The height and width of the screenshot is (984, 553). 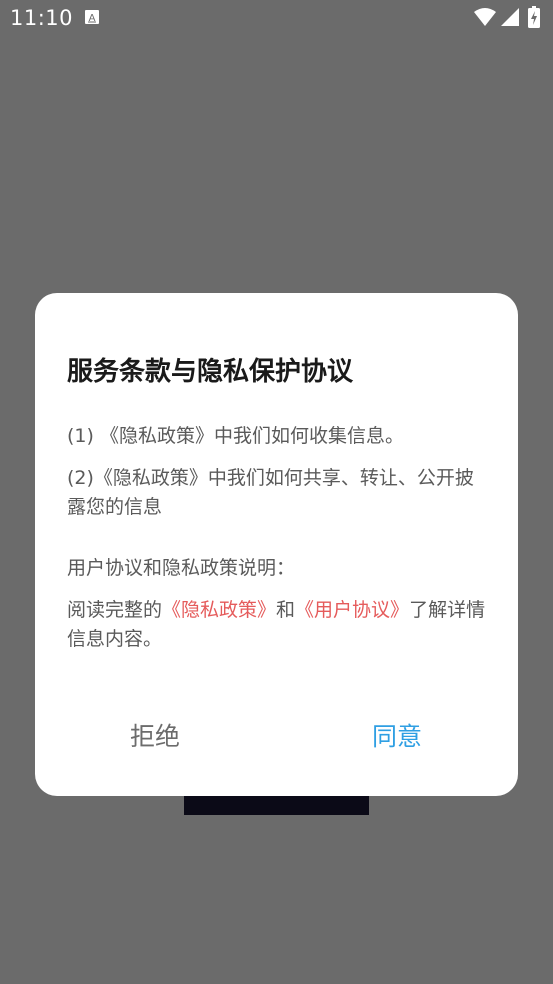 What do you see at coordinates (510, 17) in the screenshot?
I see `signal-icon` at bounding box center [510, 17].